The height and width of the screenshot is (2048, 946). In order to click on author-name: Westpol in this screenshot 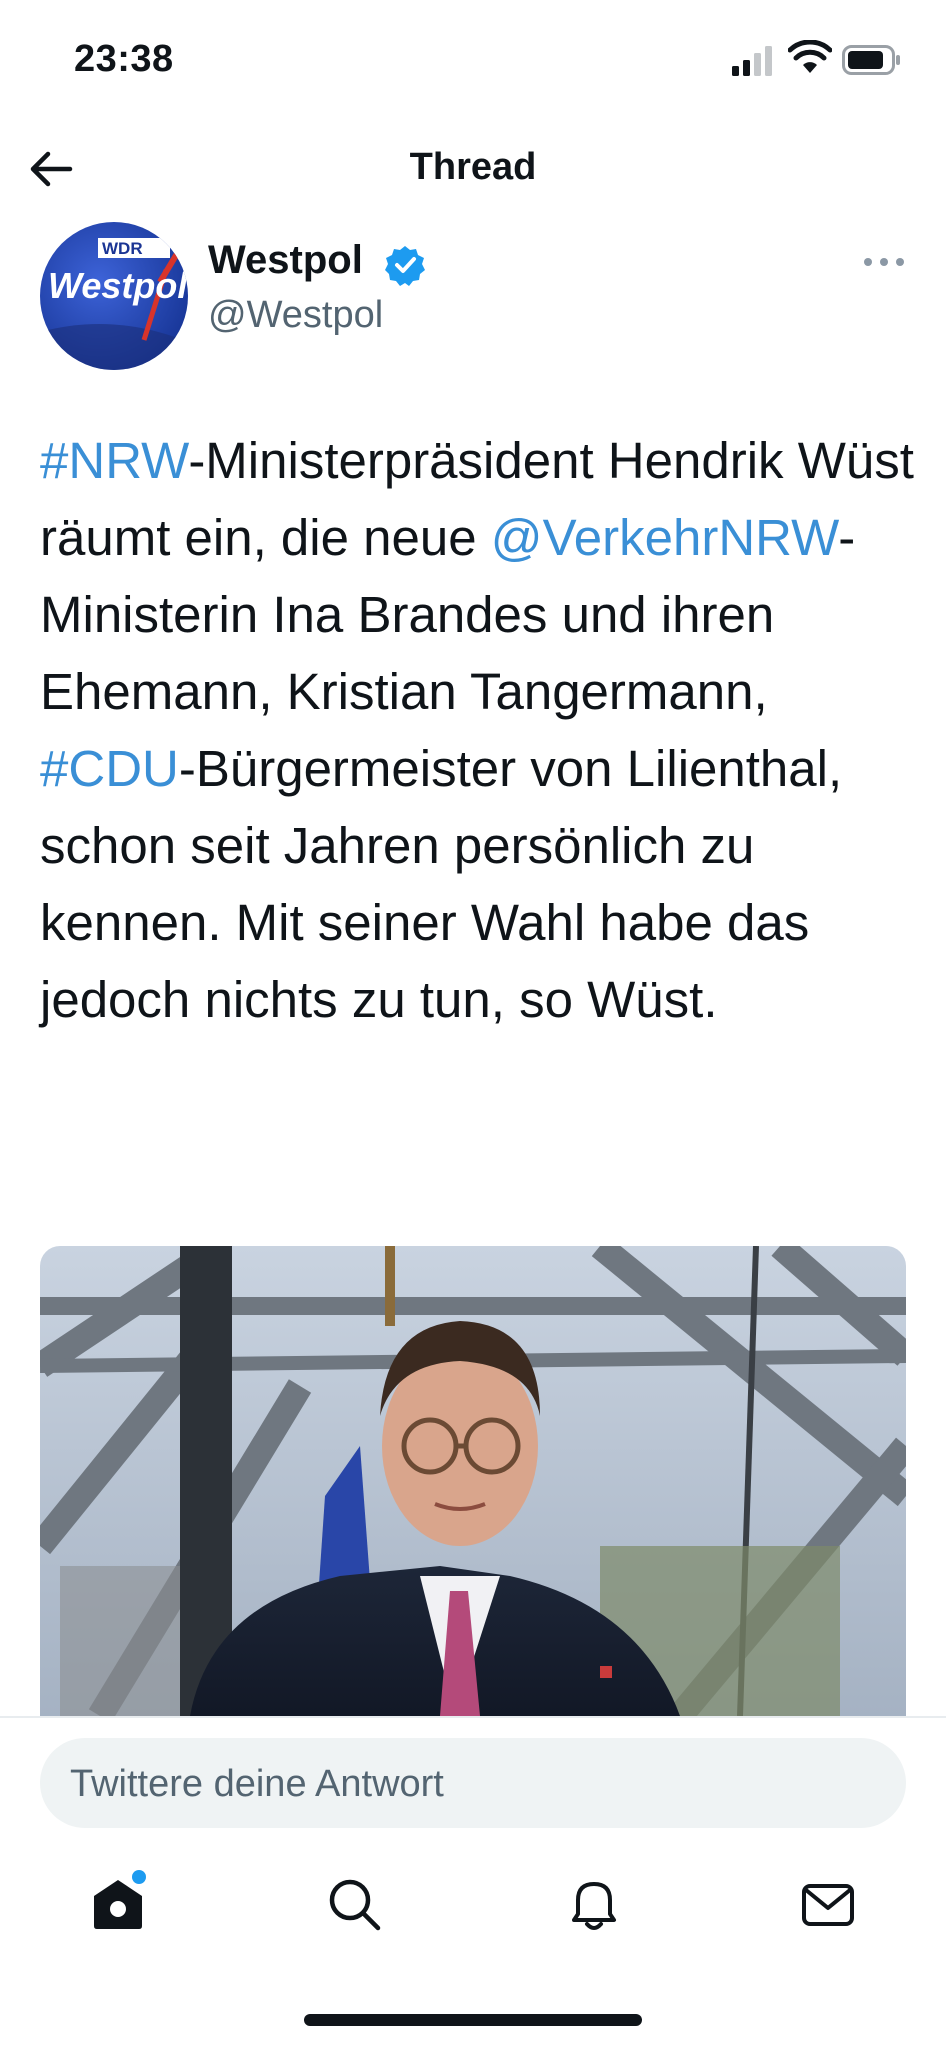, I will do `click(285, 260)`.